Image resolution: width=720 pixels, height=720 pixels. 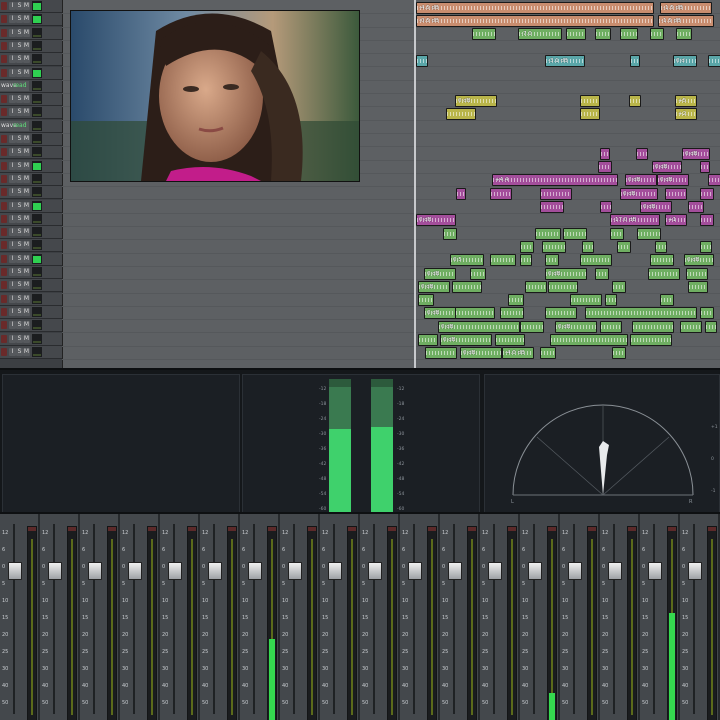 What do you see at coordinates (555, 180) in the screenshot?
I see `audio-clip: +4.4` at bounding box center [555, 180].